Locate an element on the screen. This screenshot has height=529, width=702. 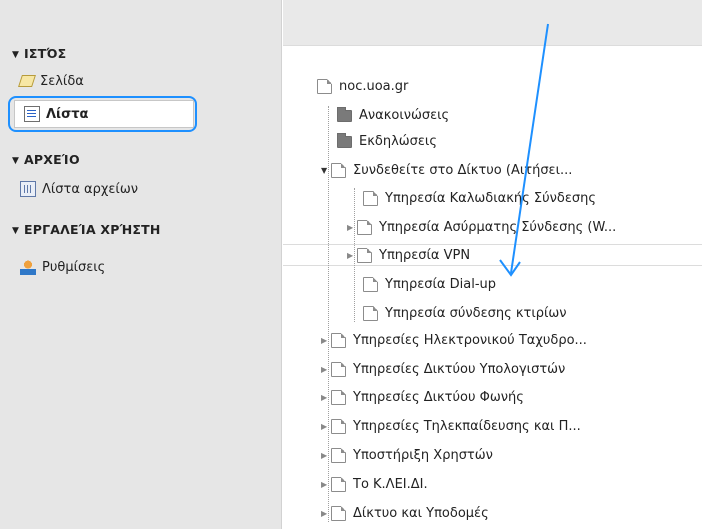
tree-item-hovered: ▶ Υπηρεσία VPN is located at coordinates (408, 255).